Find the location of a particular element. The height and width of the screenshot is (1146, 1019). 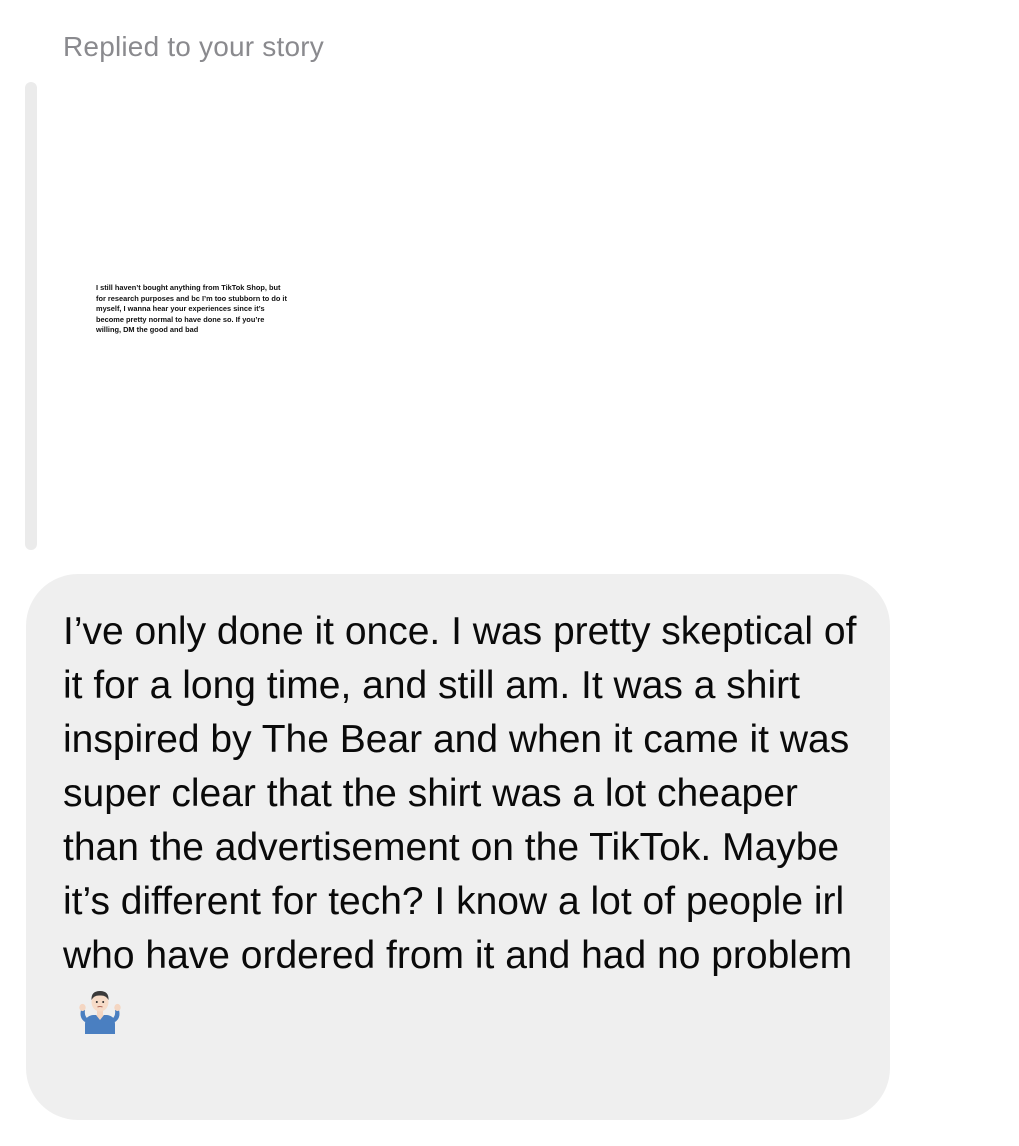

story-reply-bar is located at coordinates (31, 316).